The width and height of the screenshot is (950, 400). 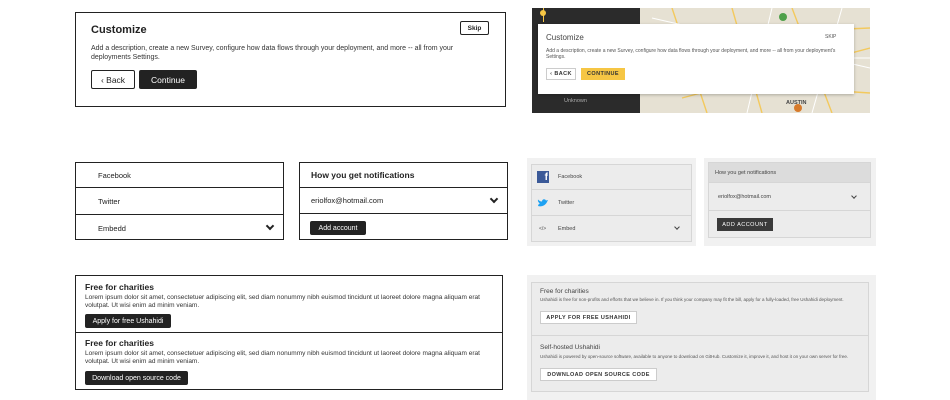 I want to click on notifications-header: How you get notifications, so click(x=403, y=175).